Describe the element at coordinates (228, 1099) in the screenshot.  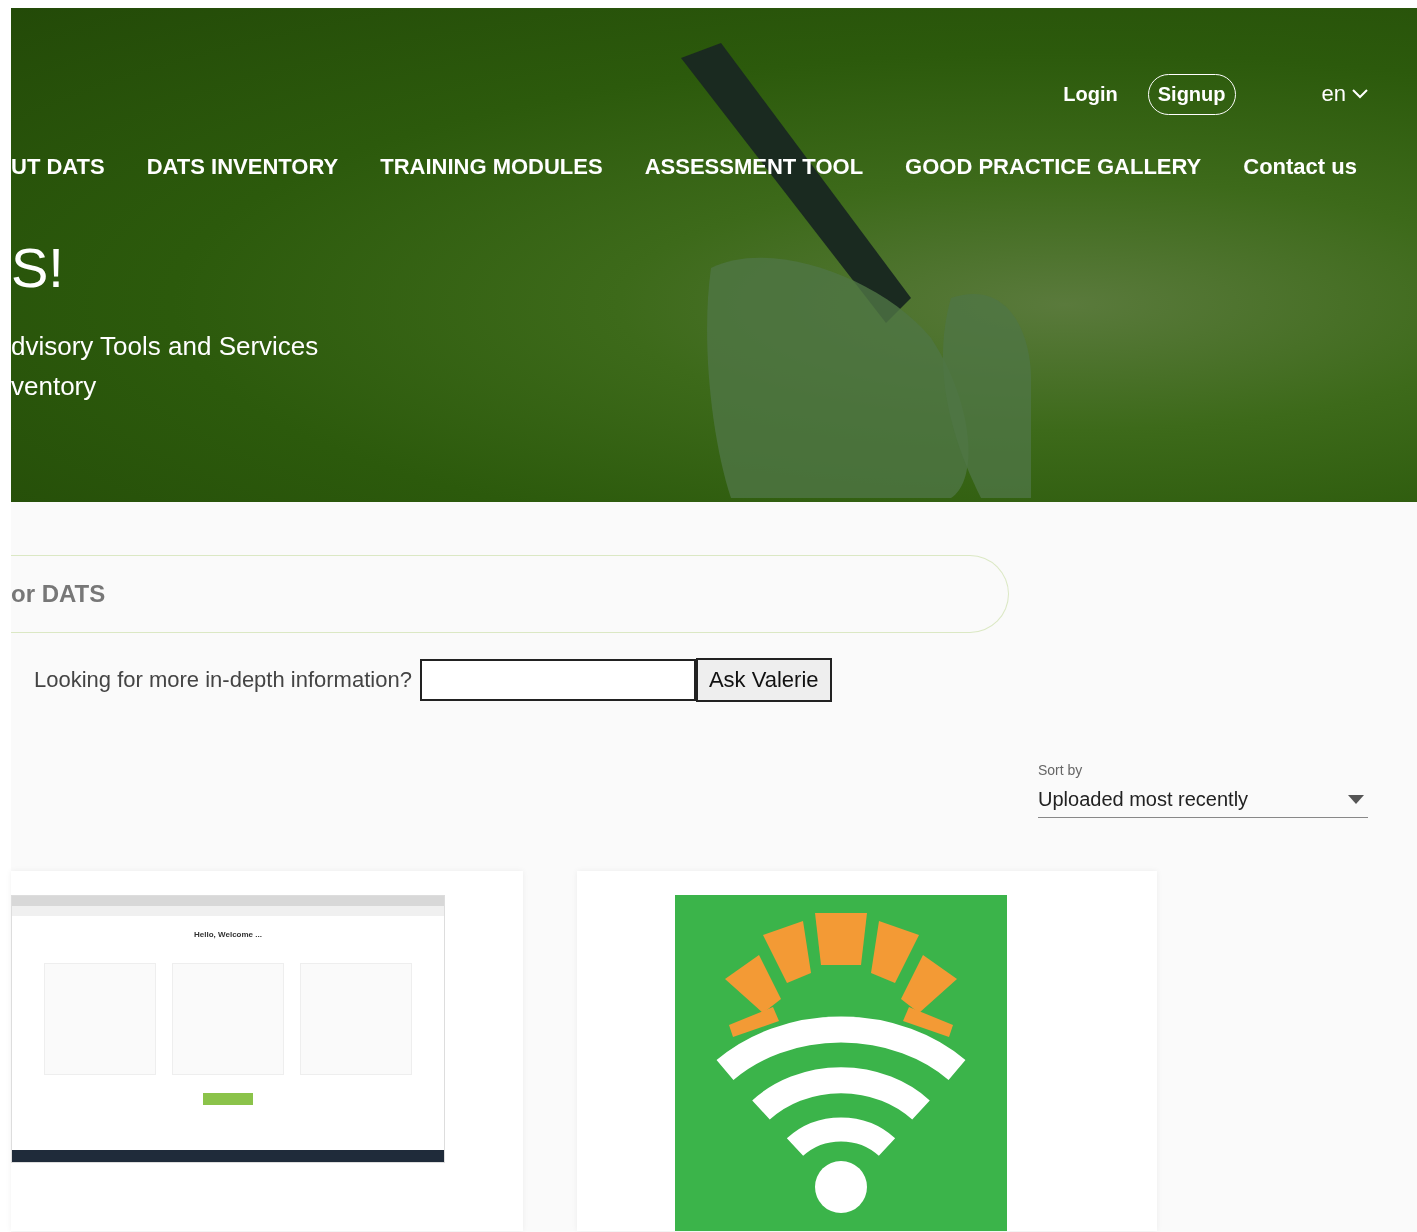
I see `screenshot-button` at that location.